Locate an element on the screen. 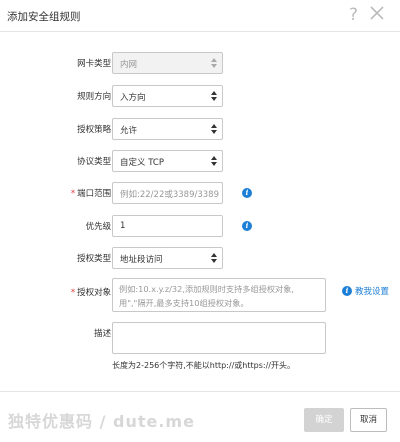 The width and height of the screenshot is (400, 442). protocol-select: 自定义 TCP is located at coordinates (167, 161).